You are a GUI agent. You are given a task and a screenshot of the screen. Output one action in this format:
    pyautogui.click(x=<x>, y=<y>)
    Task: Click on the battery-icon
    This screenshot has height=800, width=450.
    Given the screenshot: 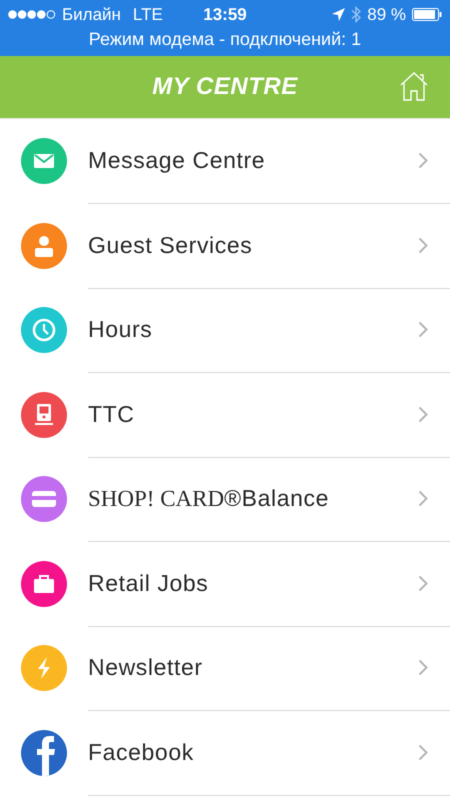 What is the action you would take?
    pyautogui.click(x=427, y=14)
    